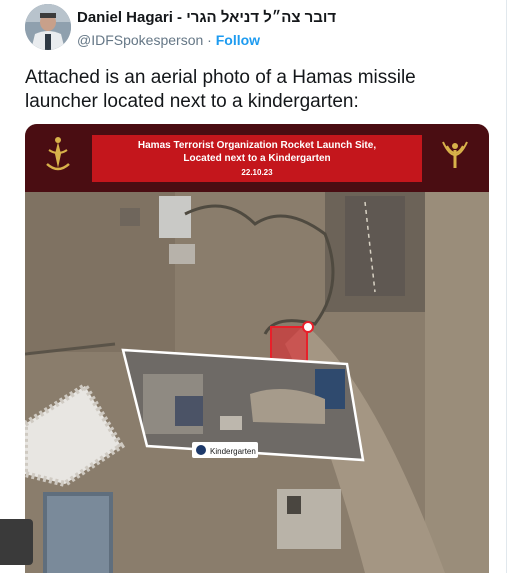 The width and height of the screenshot is (514, 573). I want to click on target-pin-icon, so click(308, 327).